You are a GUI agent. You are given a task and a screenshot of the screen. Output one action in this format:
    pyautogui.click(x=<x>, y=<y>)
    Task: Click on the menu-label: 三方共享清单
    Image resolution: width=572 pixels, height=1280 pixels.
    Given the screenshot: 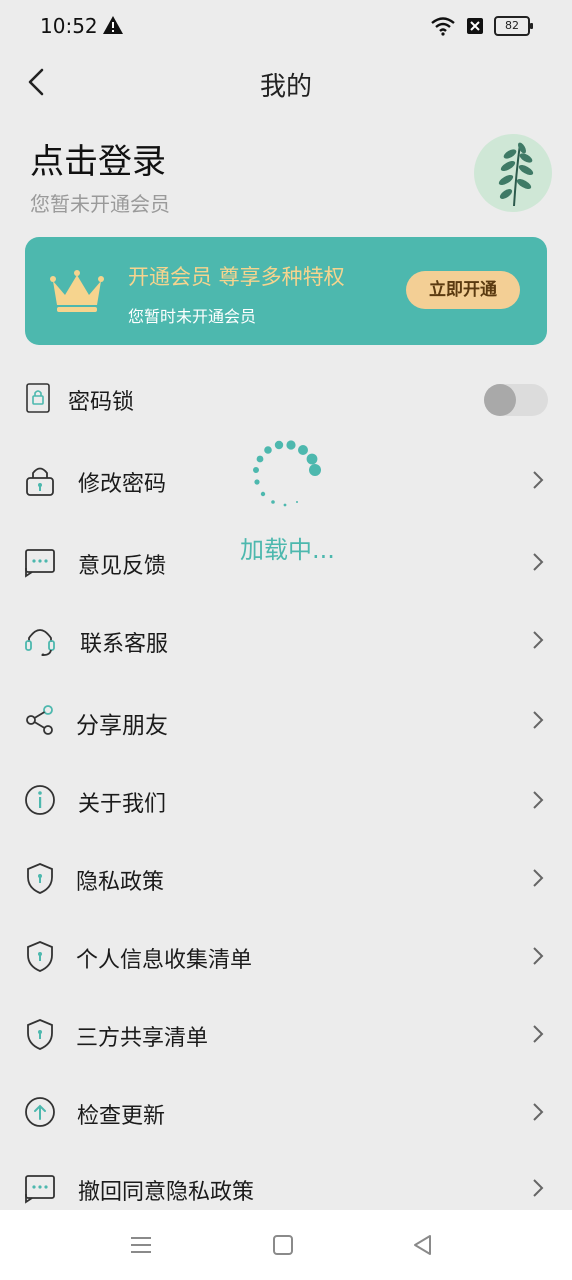 What is the action you would take?
    pyautogui.click(x=142, y=1038)
    